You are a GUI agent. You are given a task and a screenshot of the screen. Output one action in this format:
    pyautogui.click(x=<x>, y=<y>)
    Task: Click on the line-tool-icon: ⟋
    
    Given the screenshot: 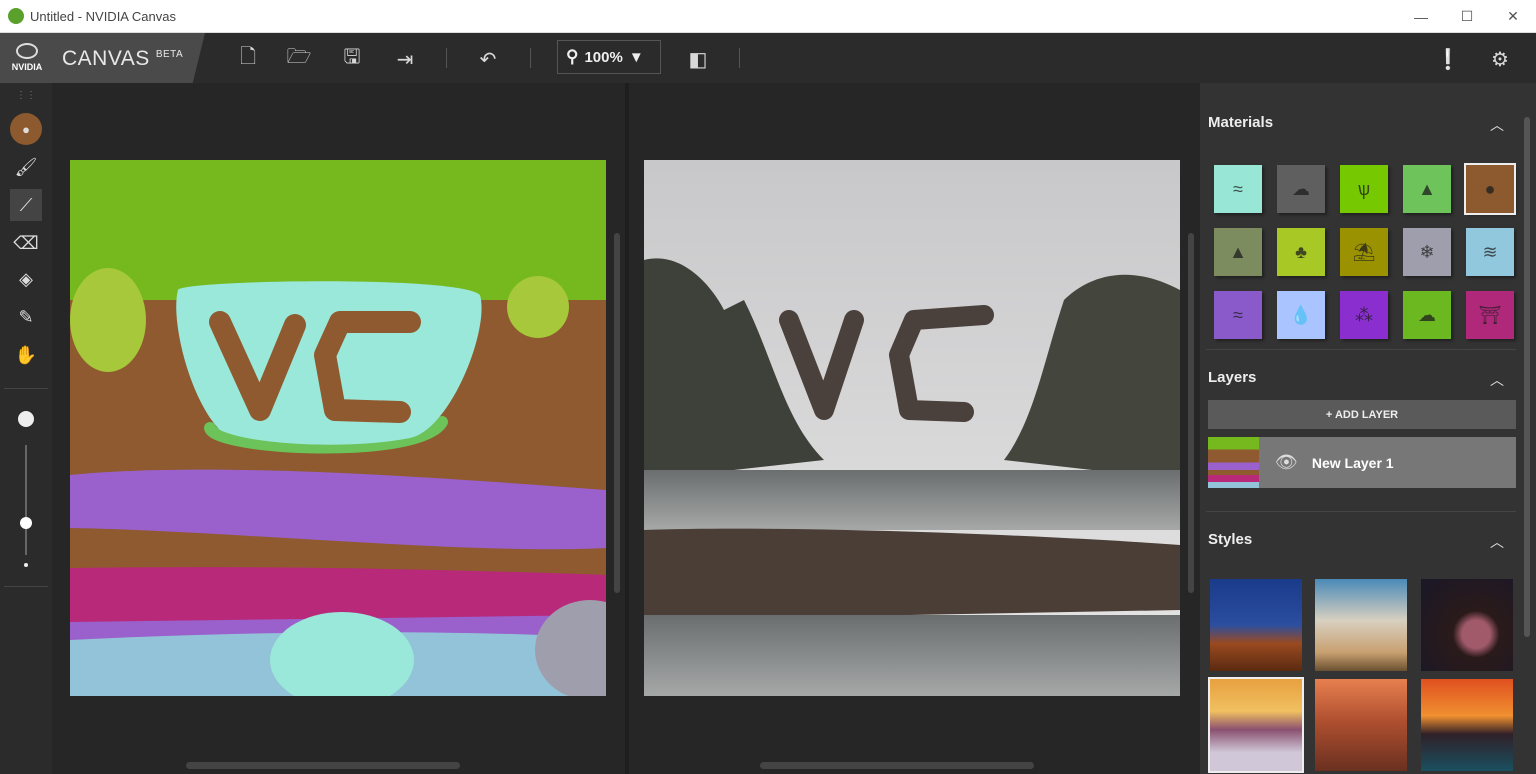 What is the action you would take?
    pyautogui.click(x=26, y=205)
    